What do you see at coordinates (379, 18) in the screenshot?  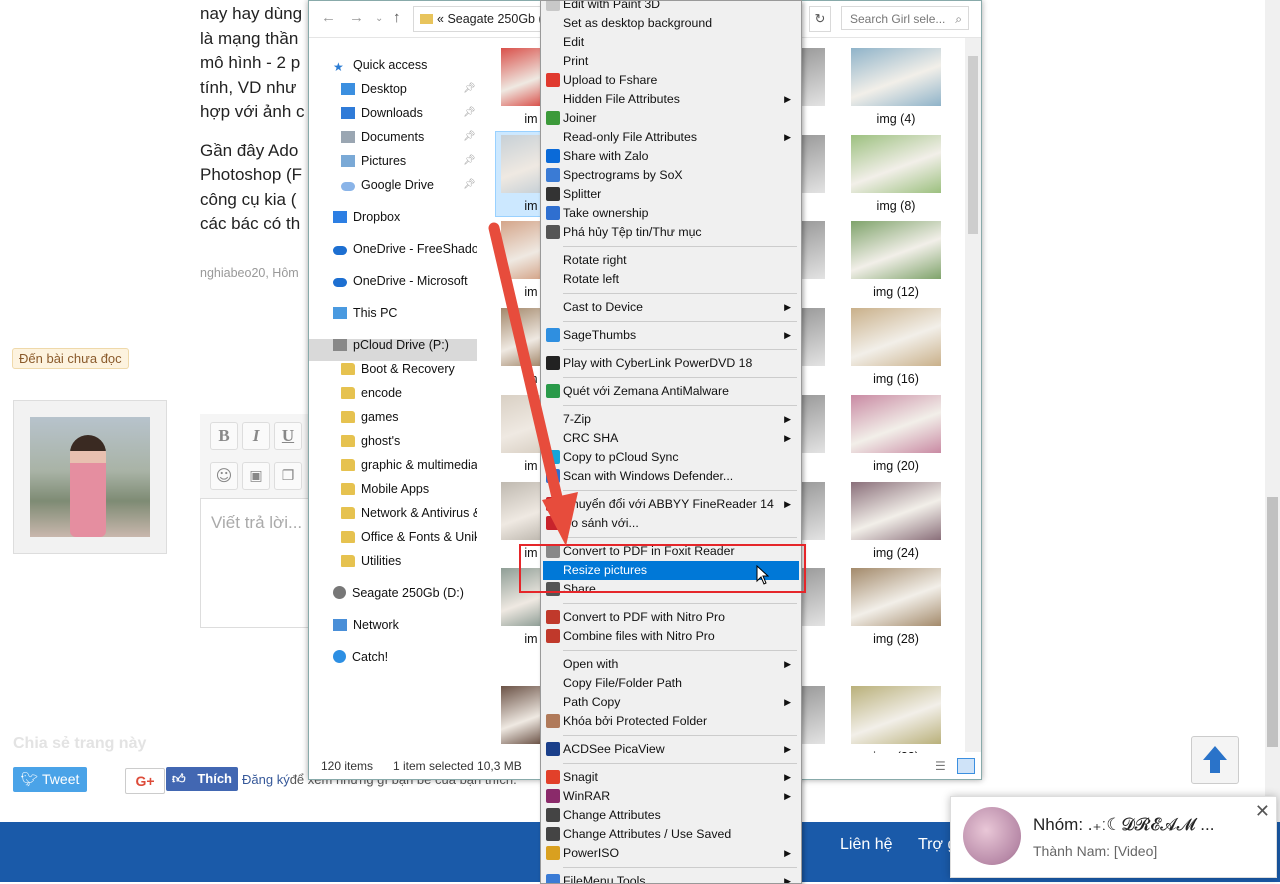 I see `recent-locations-icon: ⌄` at bounding box center [379, 18].